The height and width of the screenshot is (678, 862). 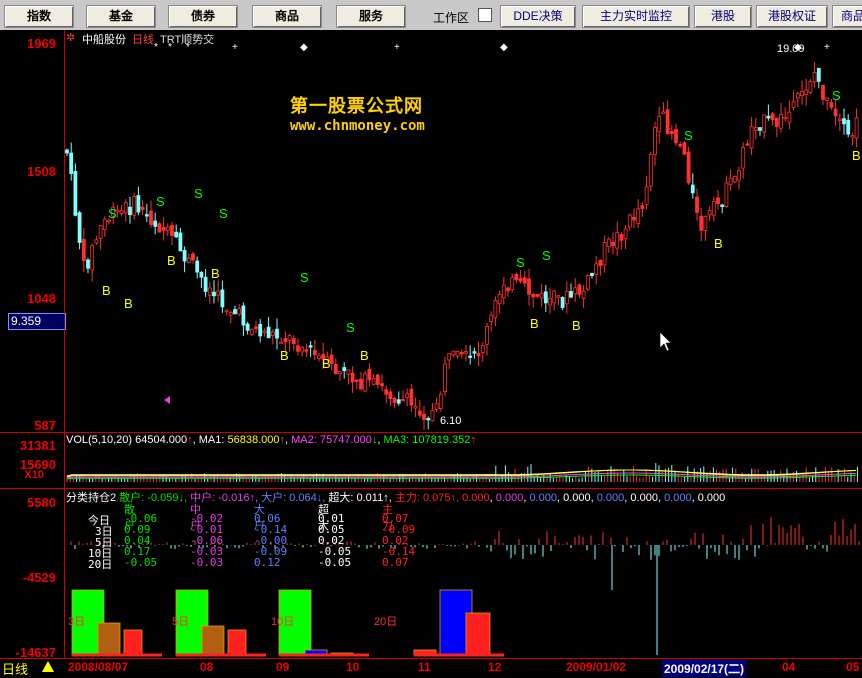 I want to click on legend-main: 主力: 0.075↑,, so click(x=427, y=498).